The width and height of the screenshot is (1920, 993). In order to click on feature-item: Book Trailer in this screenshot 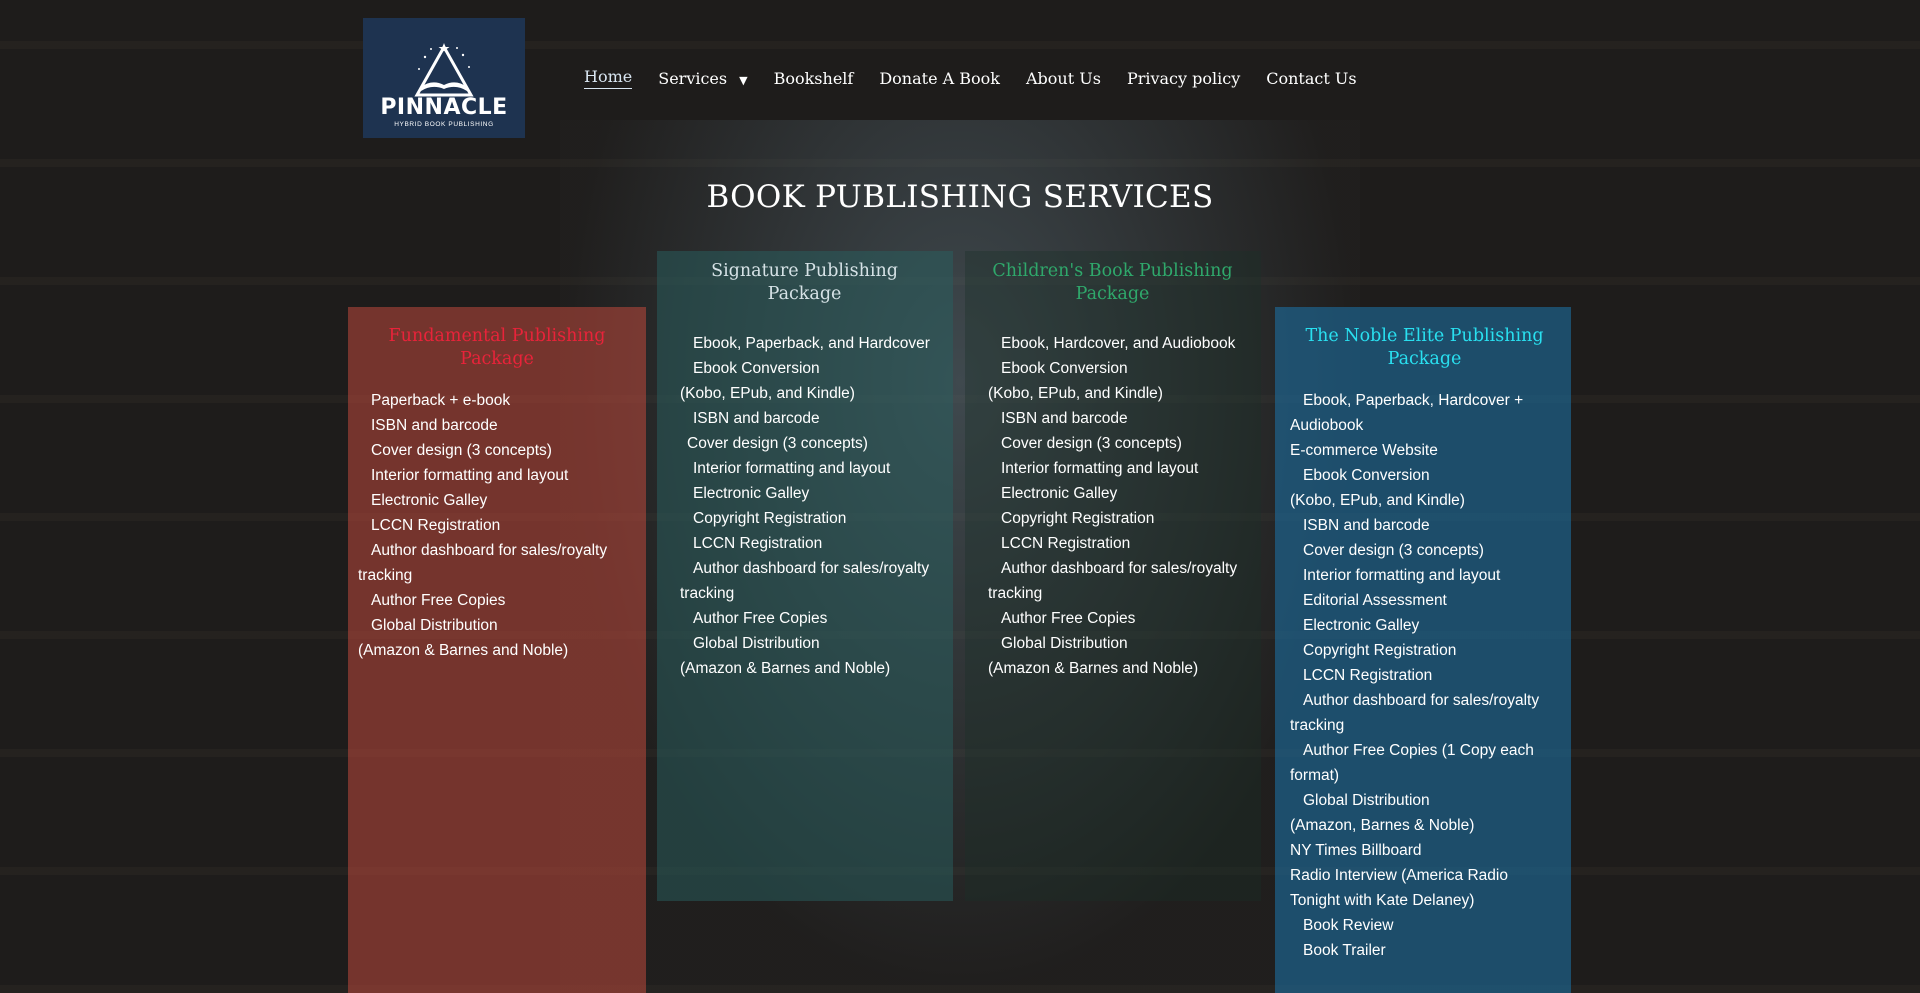, I will do `click(1344, 950)`.